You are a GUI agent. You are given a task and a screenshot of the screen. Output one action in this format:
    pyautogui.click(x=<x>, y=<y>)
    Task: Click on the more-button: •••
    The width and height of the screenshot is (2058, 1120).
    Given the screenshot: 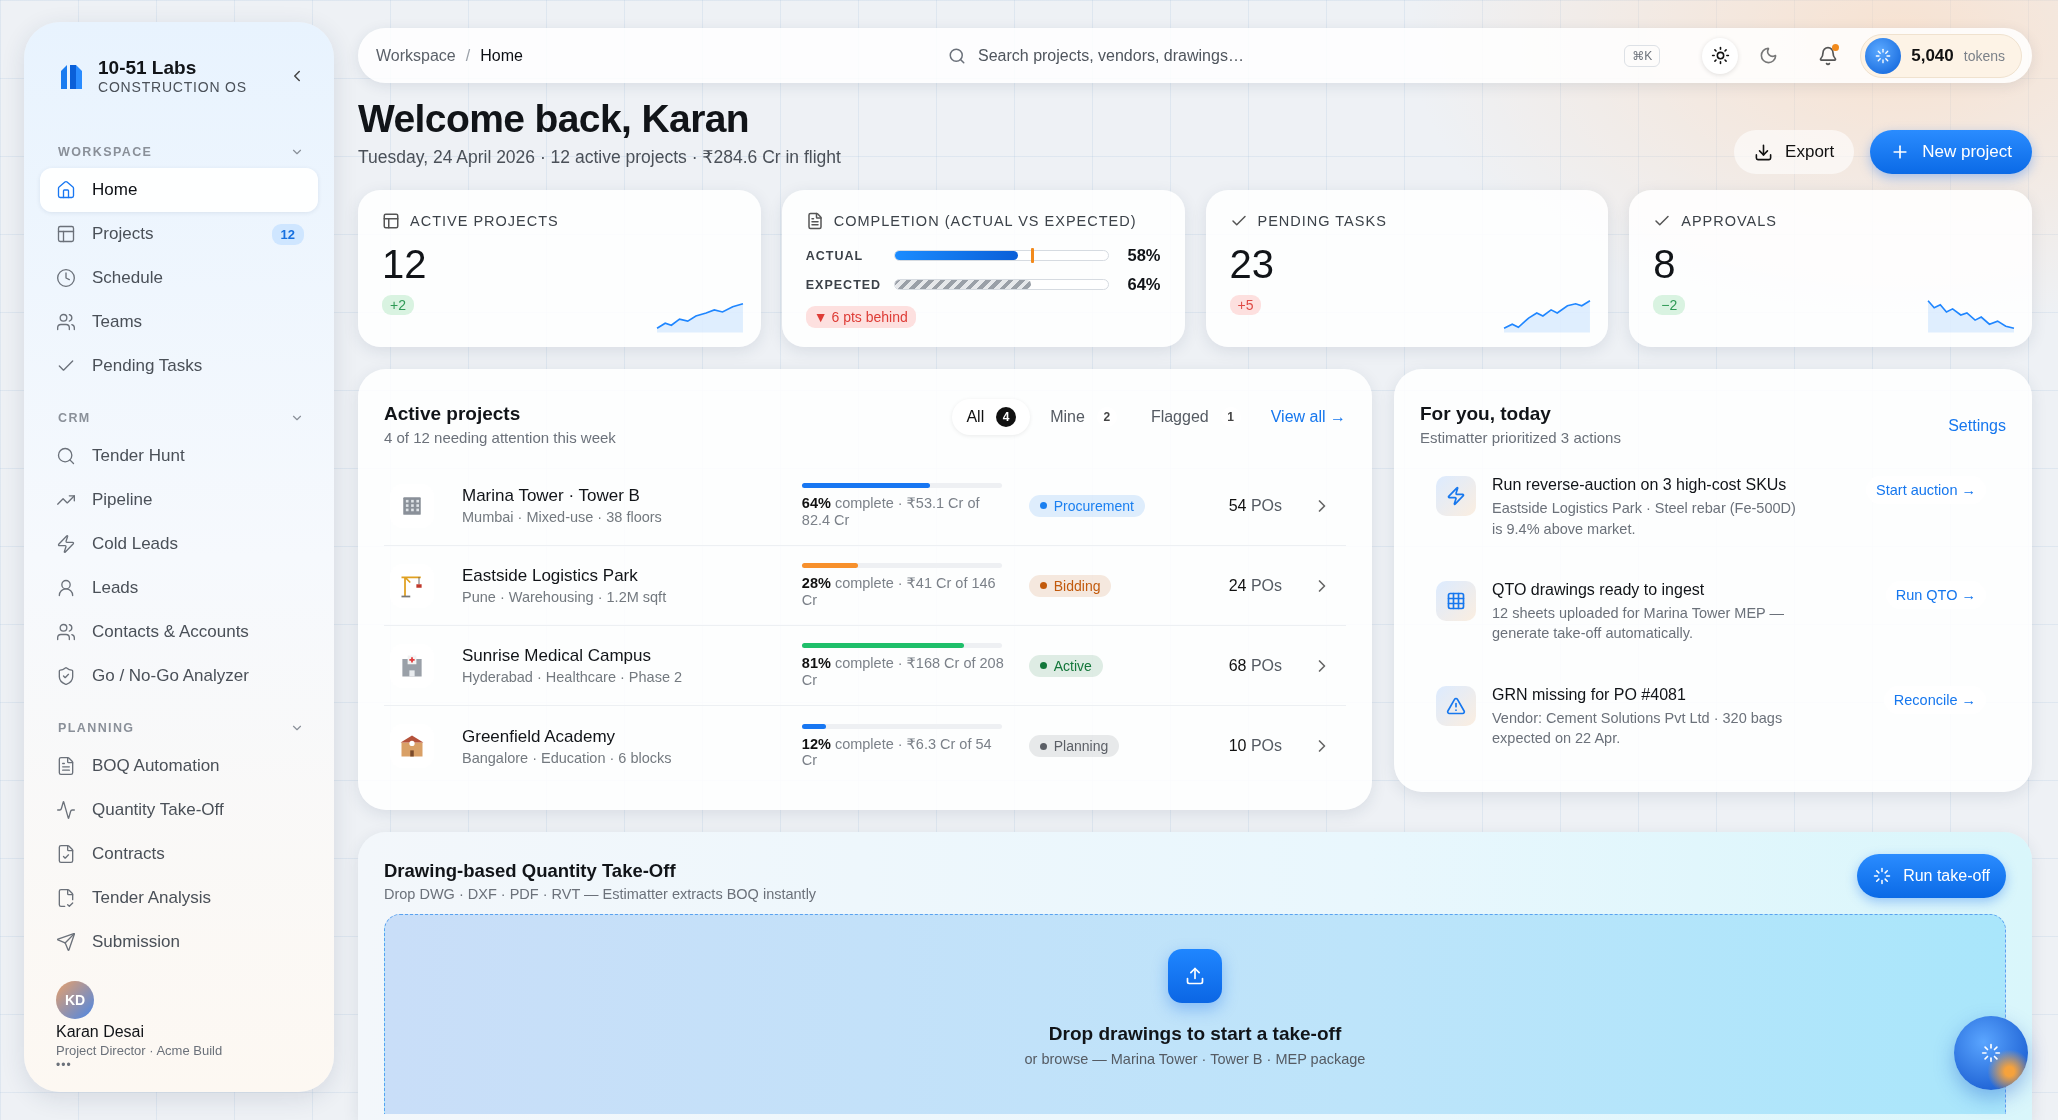 What is the action you would take?
    pyautogui.click(x=64, y=1065)
    